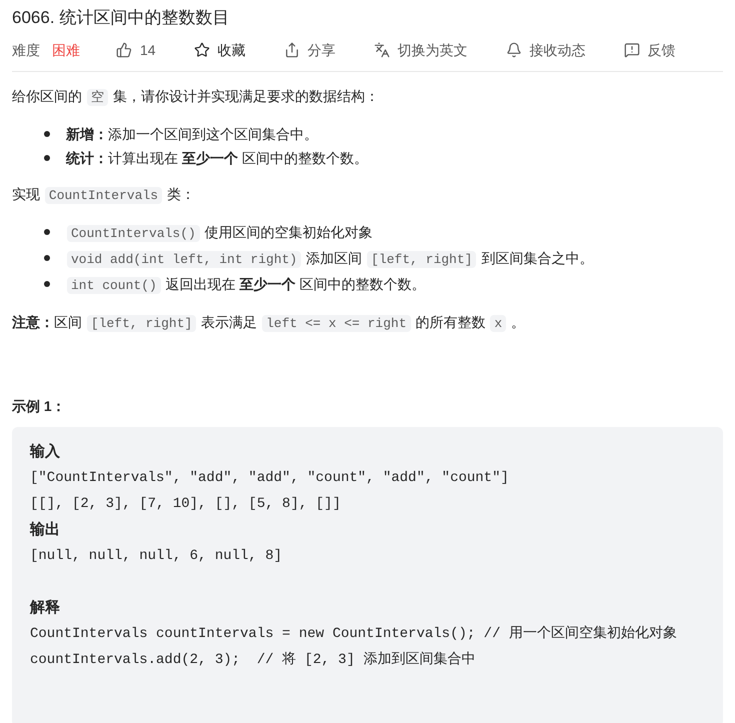 The image size is (735, 723). What do you see at coordinates (39, 406) in the screenshot?
I see `example-title: 示例 1：` at bounding box center [39, 406].